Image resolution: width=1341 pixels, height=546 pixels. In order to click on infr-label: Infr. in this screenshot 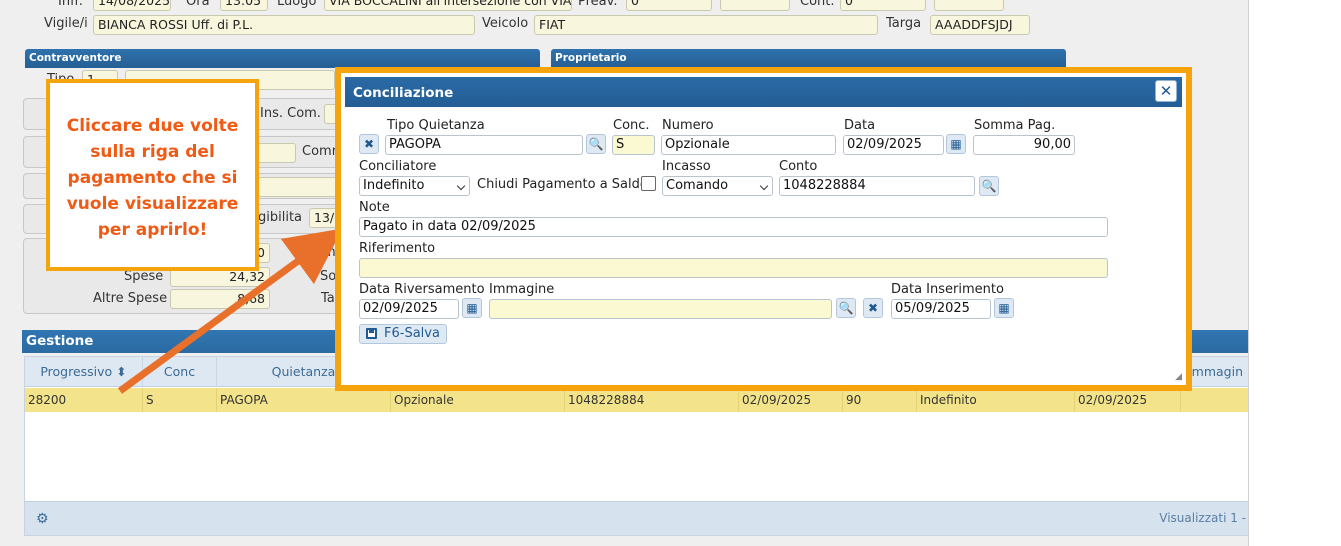, I will do `click(70, 4)`.